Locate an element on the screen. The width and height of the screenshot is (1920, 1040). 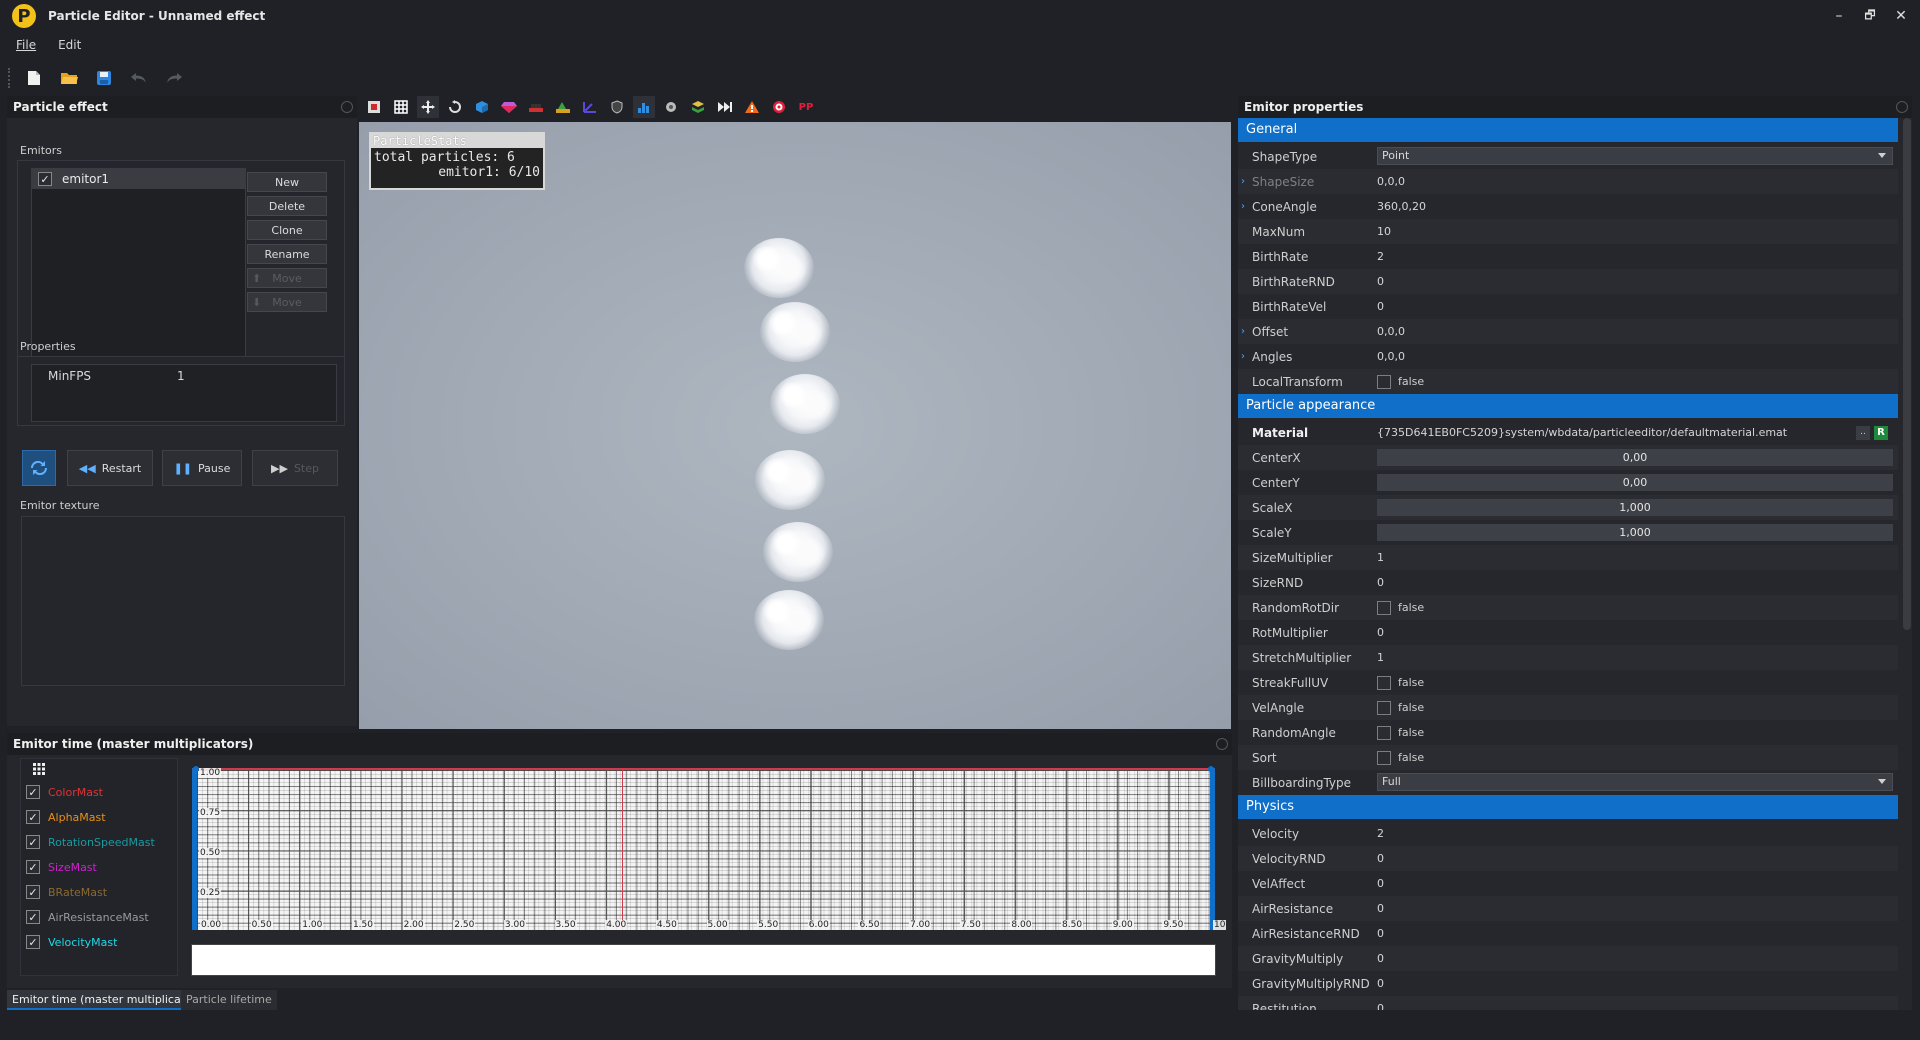
rename-emitor-button: Rename is located at coordinates (287, 254).